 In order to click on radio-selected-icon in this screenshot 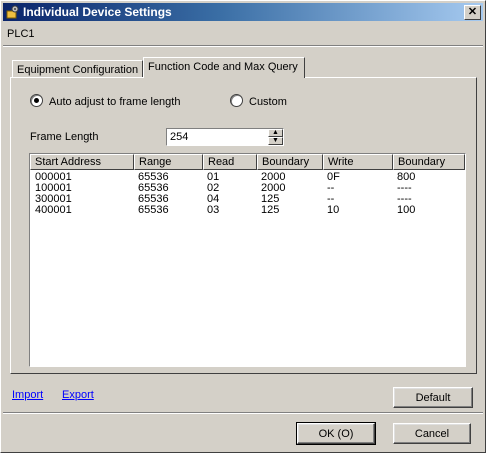, I will do `click(36, 100)`.